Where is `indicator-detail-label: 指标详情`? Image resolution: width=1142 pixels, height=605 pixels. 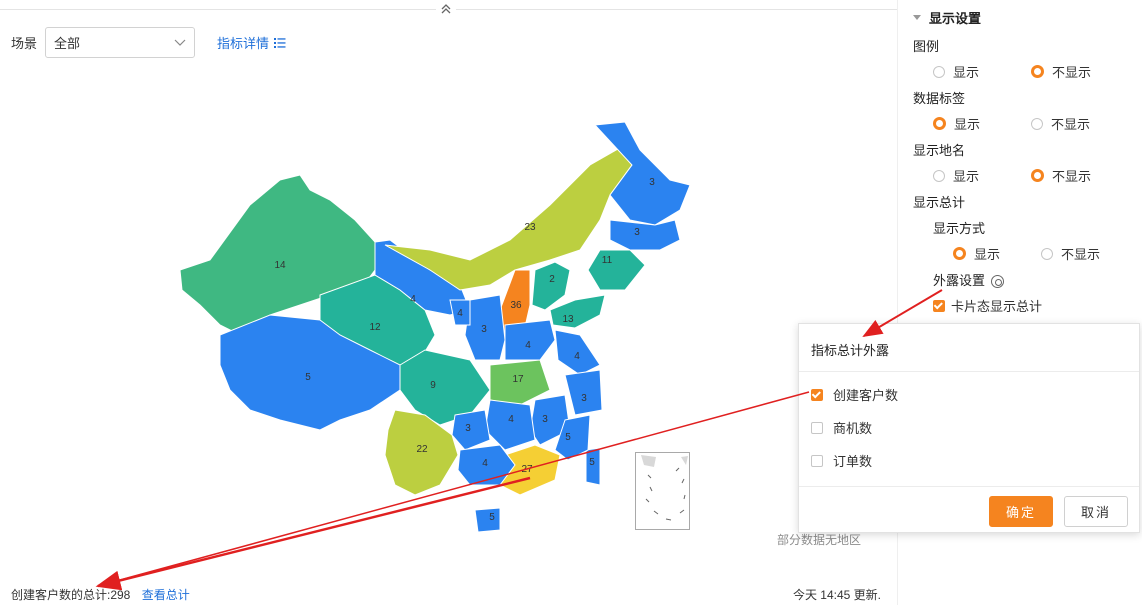 indicator-detail-label: 指标详情 is located at coordinates (243, 43).